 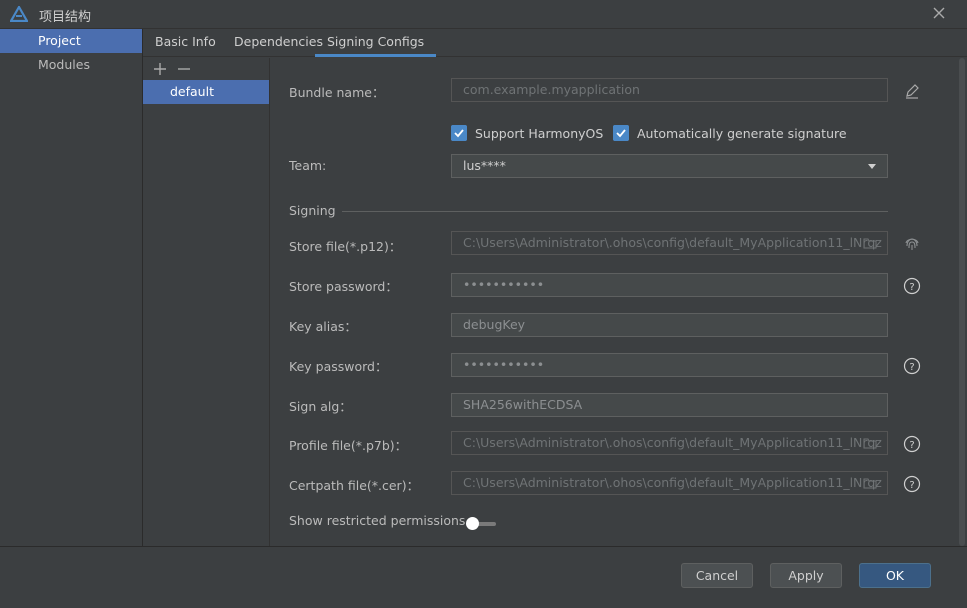 I want to click on apply-button: Apply, so click(x=806, y=575).